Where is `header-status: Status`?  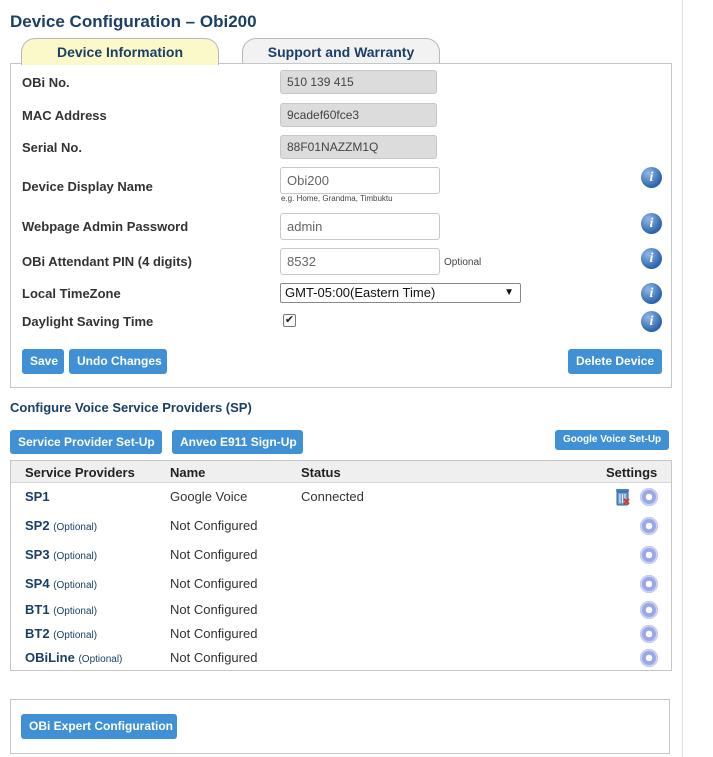
header-status: Status is located at coordinates (321, 472).